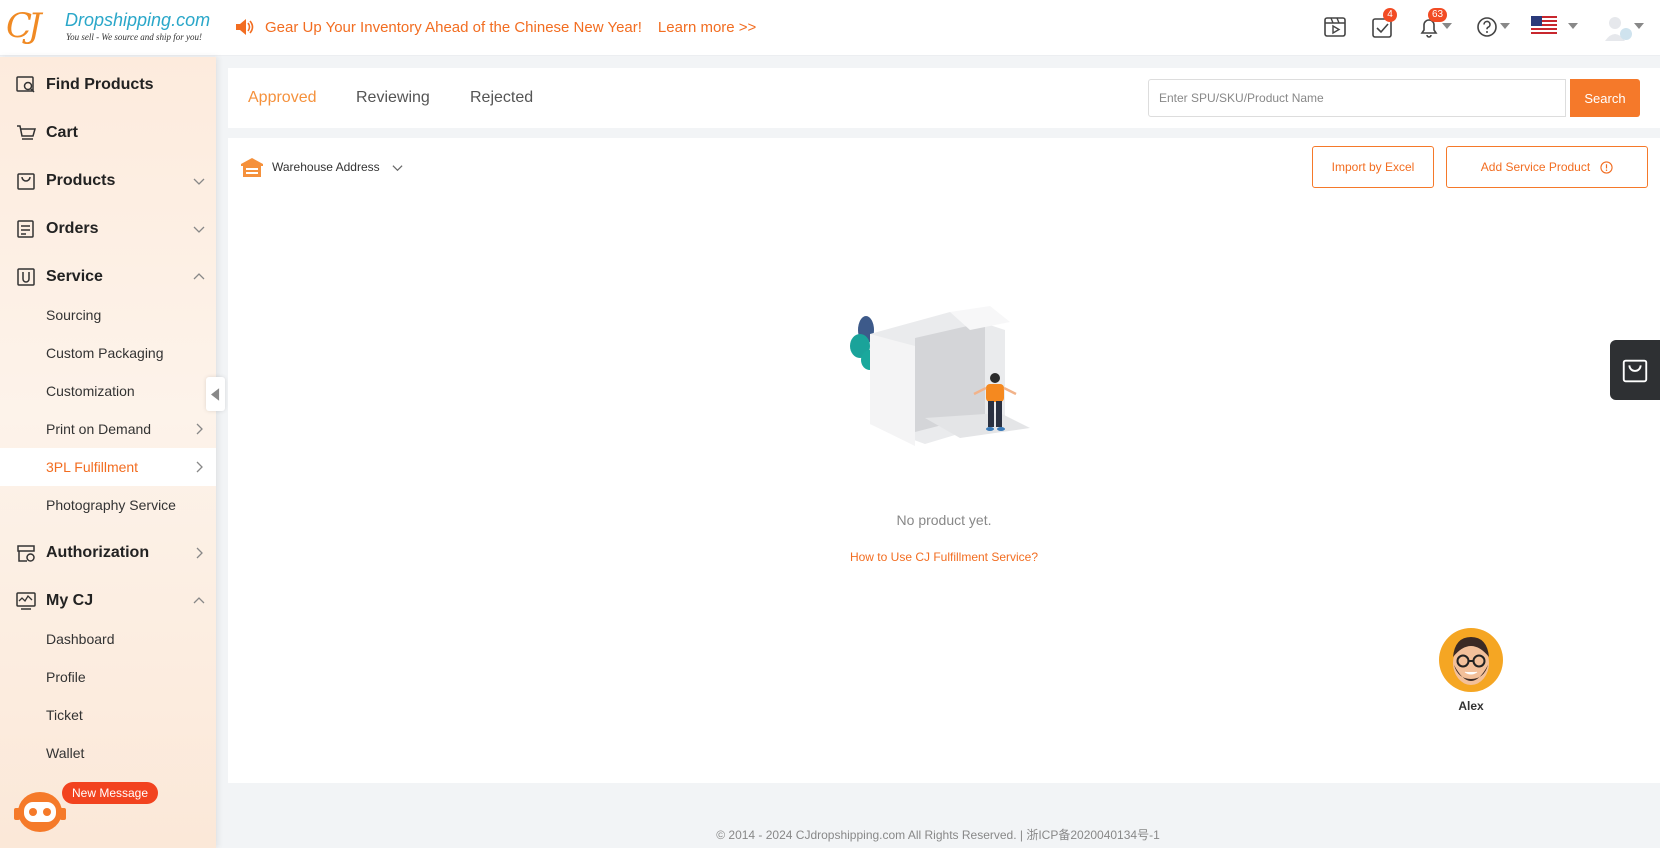 The image size is (1660, 848). Describe the element at coordinates (108, 677) in the screenshot. I see `sidebar-sub-profile: Profile` at that location.